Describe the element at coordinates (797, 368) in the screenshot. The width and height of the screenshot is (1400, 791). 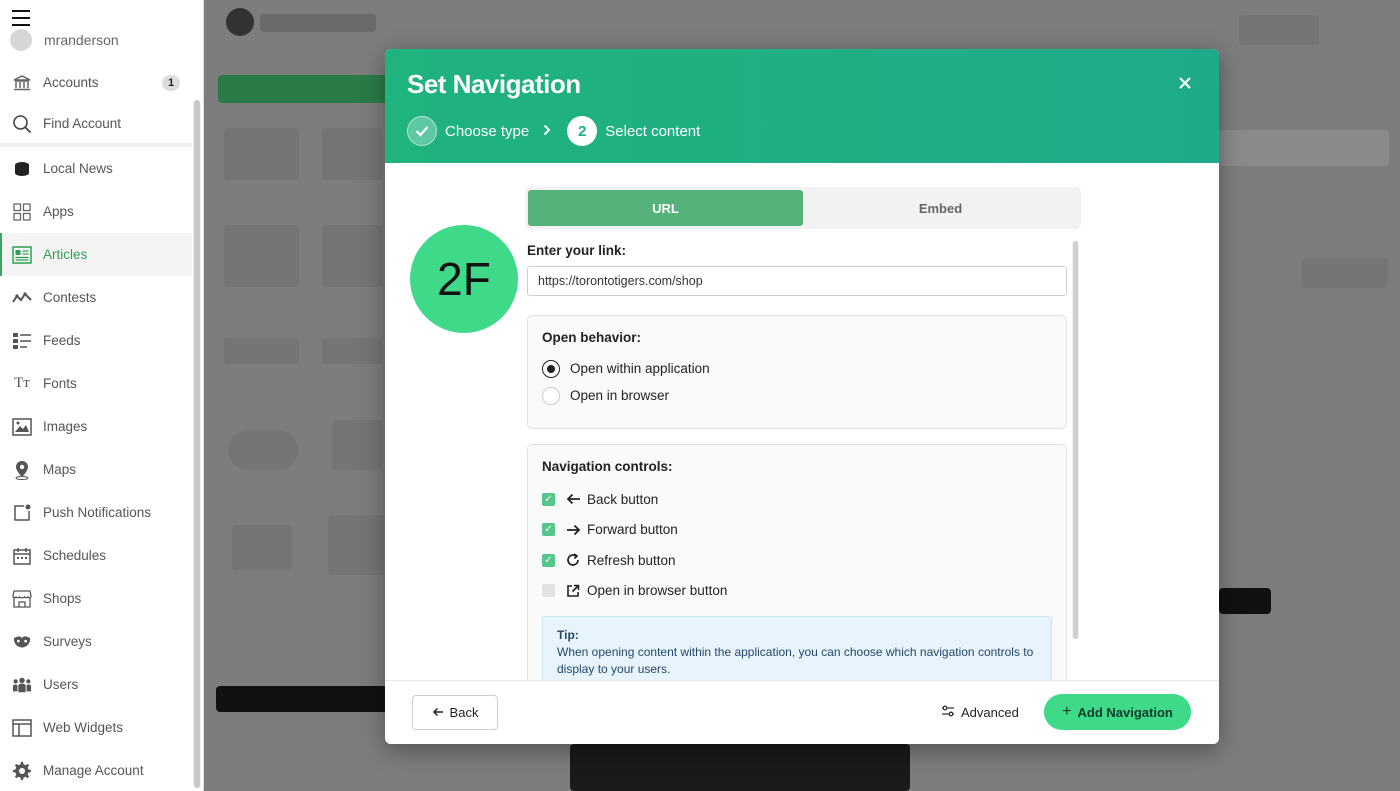
I see `radio-open-within-app: Open within application` at that location.